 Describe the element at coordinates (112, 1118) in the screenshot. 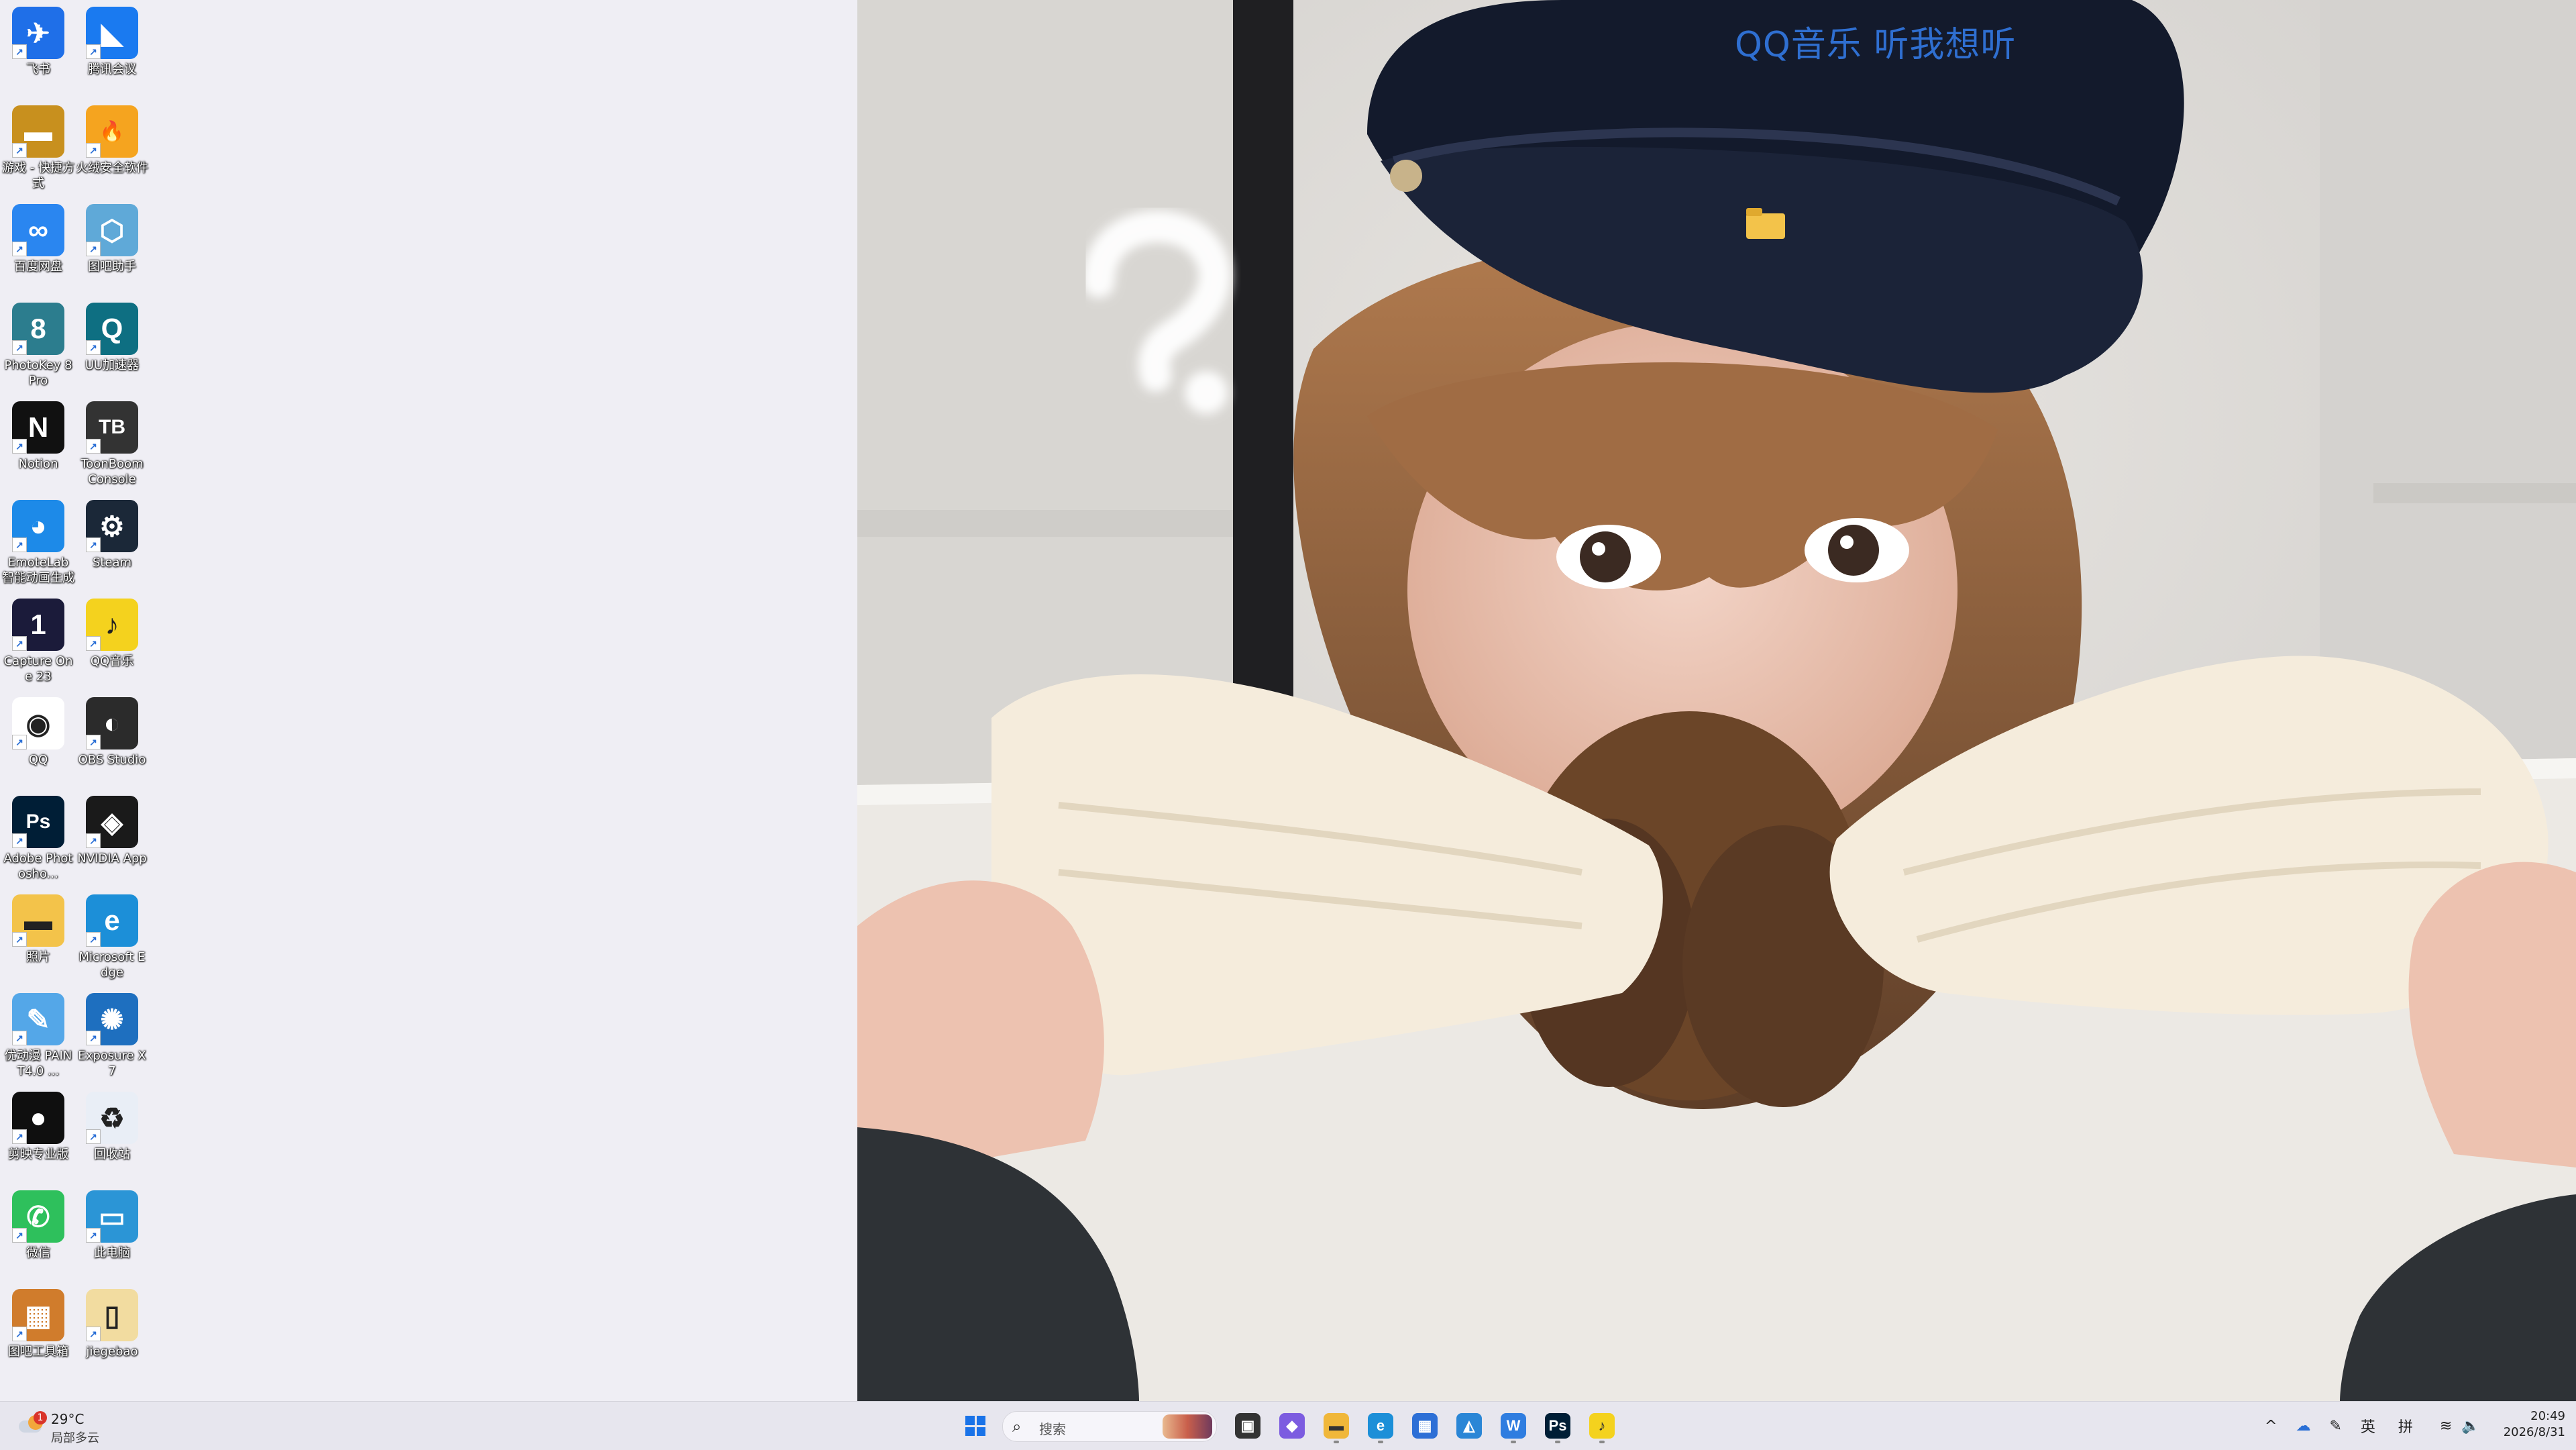

I see `recycle-bin-icon: ♻ ↗` at that location.